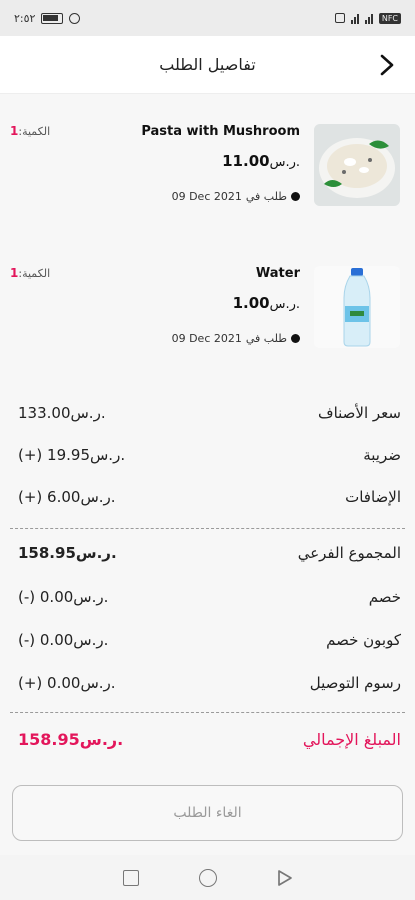  What do you see at coordinates (207, 555) in the screenshot?
I see `subtotal-row: المجموع الفرعي 158.95ر.س.` at bounding box center [207, 555].